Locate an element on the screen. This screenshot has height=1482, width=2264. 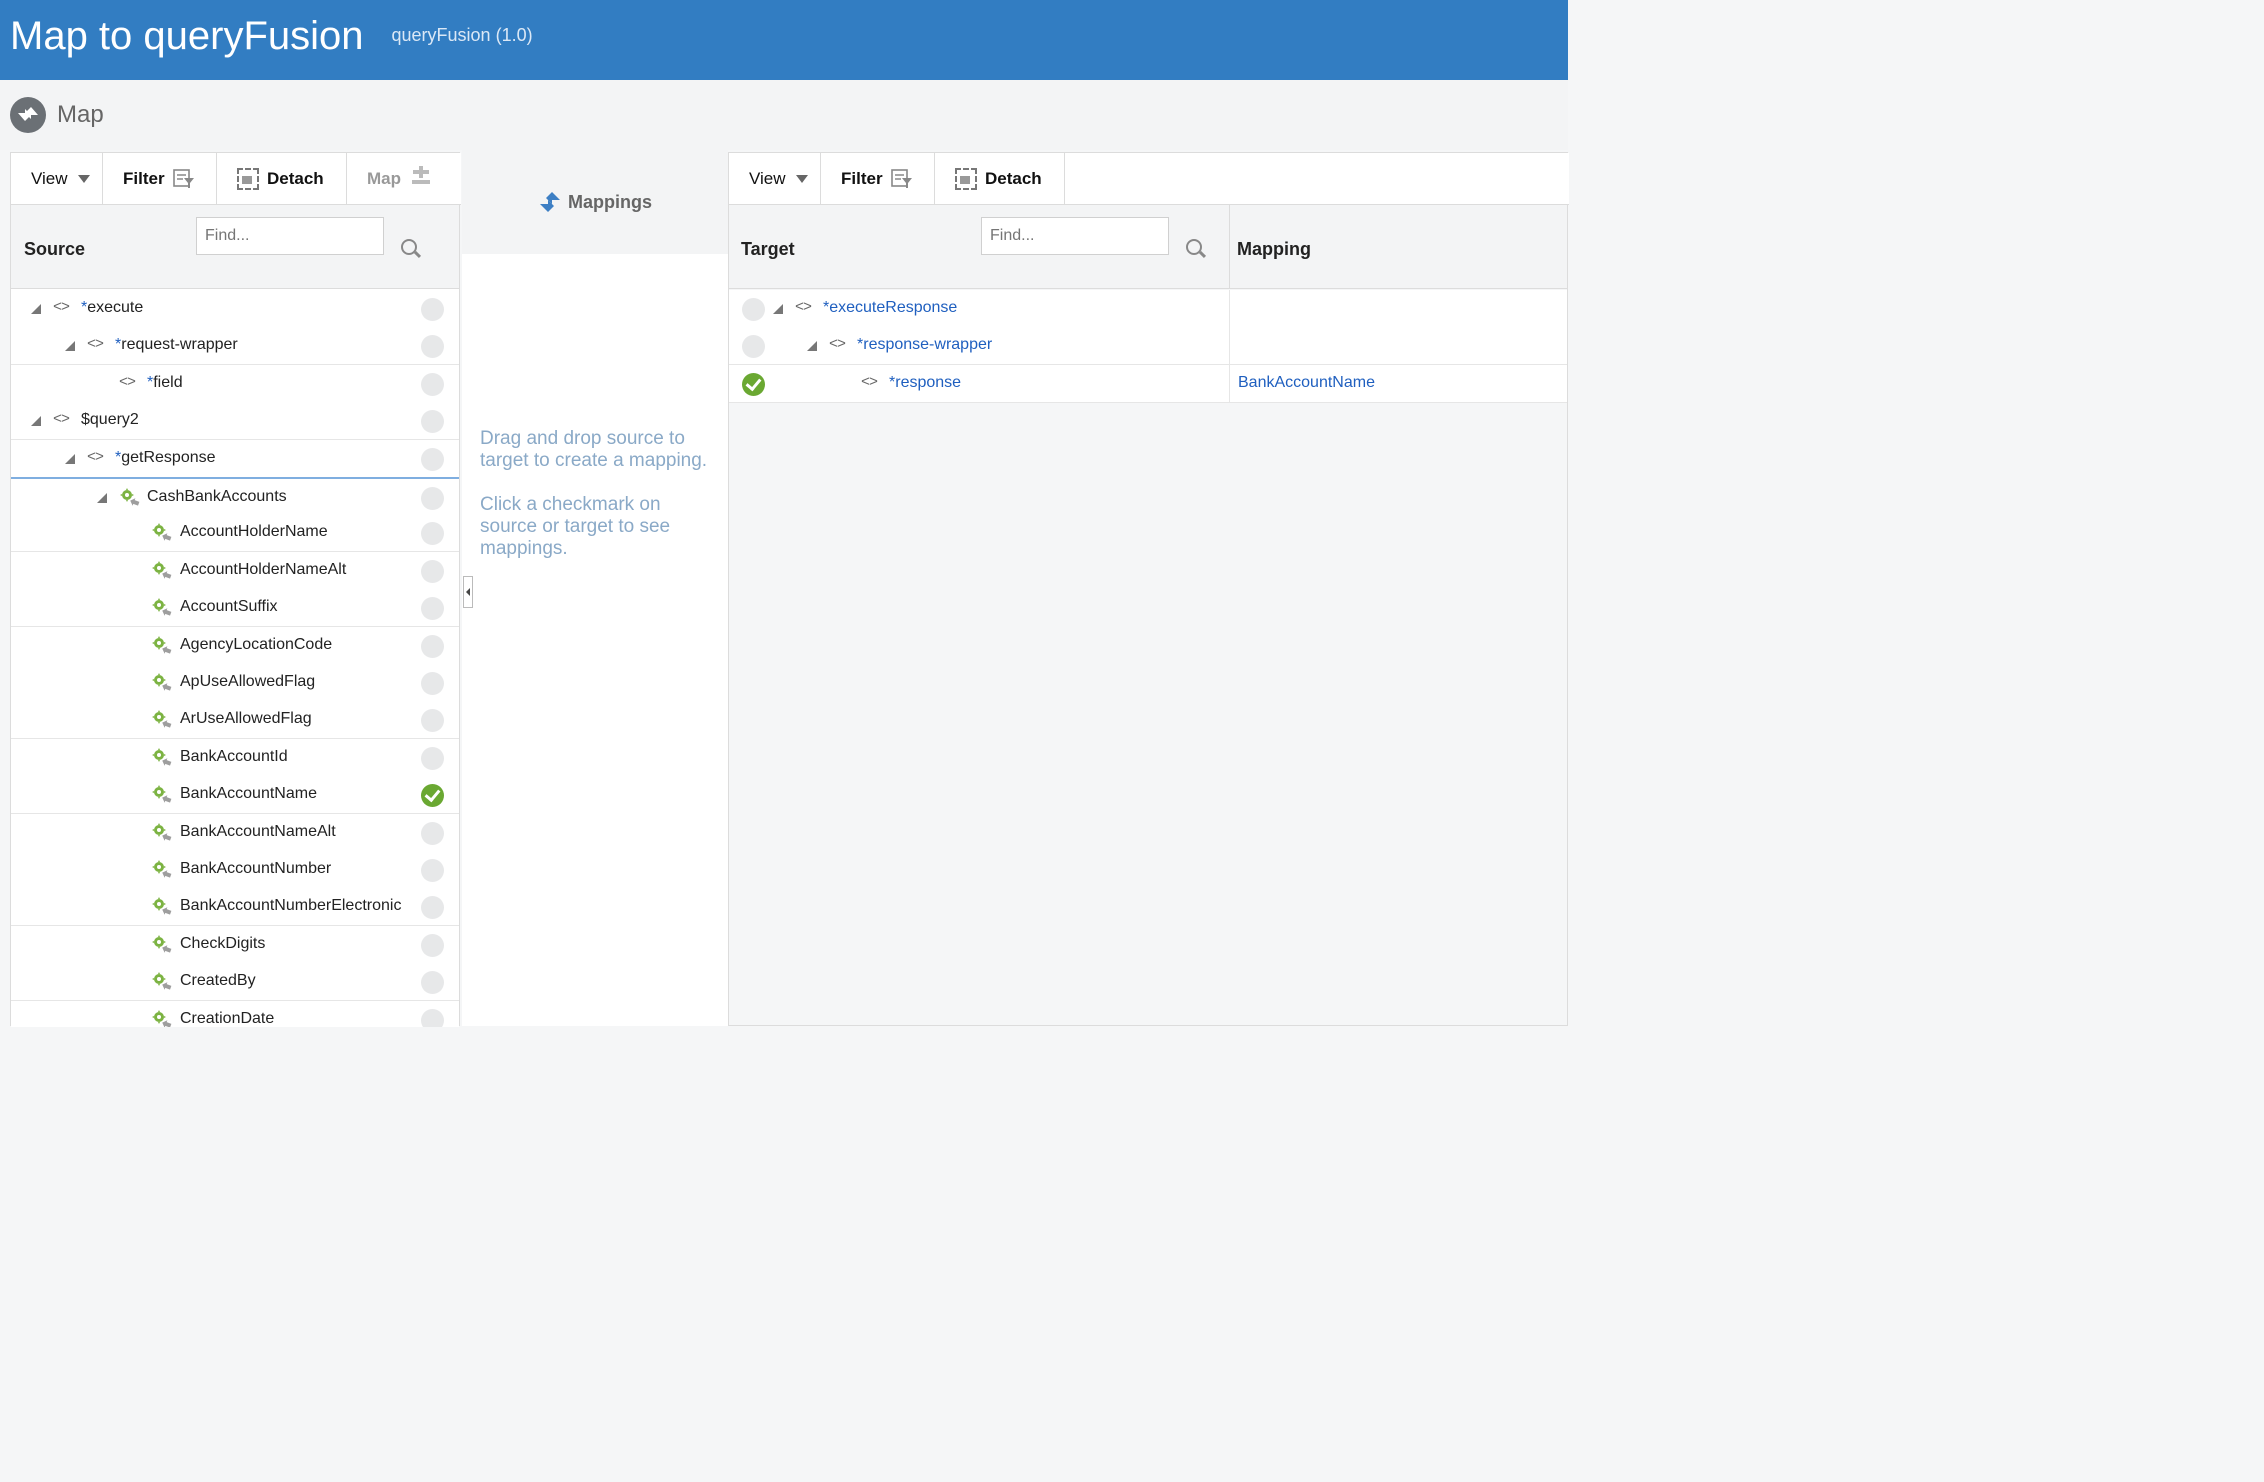
page-title: Map to queryFusion is located at coordinates (187, 35).